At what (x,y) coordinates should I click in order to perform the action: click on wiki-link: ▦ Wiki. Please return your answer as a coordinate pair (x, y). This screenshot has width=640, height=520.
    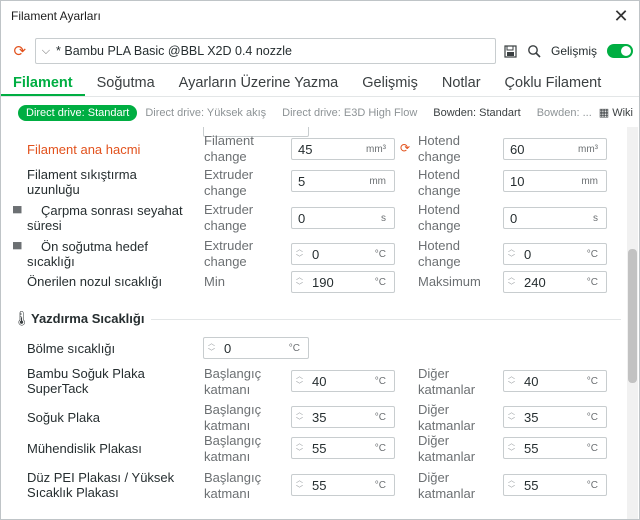
    Looking at the image, I should click on (616, 112).